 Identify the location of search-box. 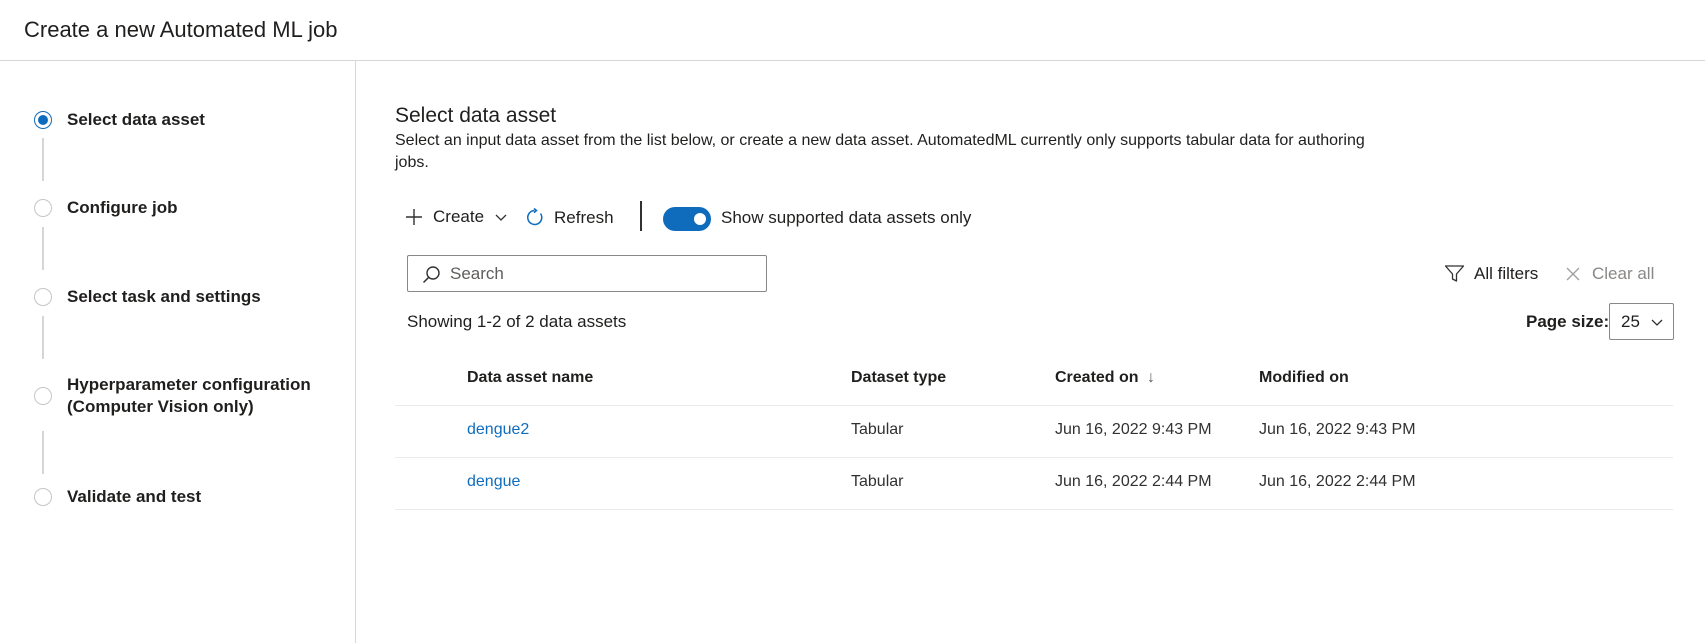
(587, 273).